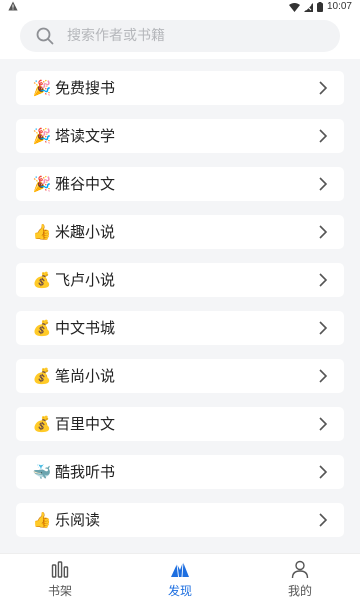 This screenshot has width=360, height=600. What do you see at coordinates (339, 6) in the screenshot?
I see `status-time: 10:07` at bounding box center [339, 6].